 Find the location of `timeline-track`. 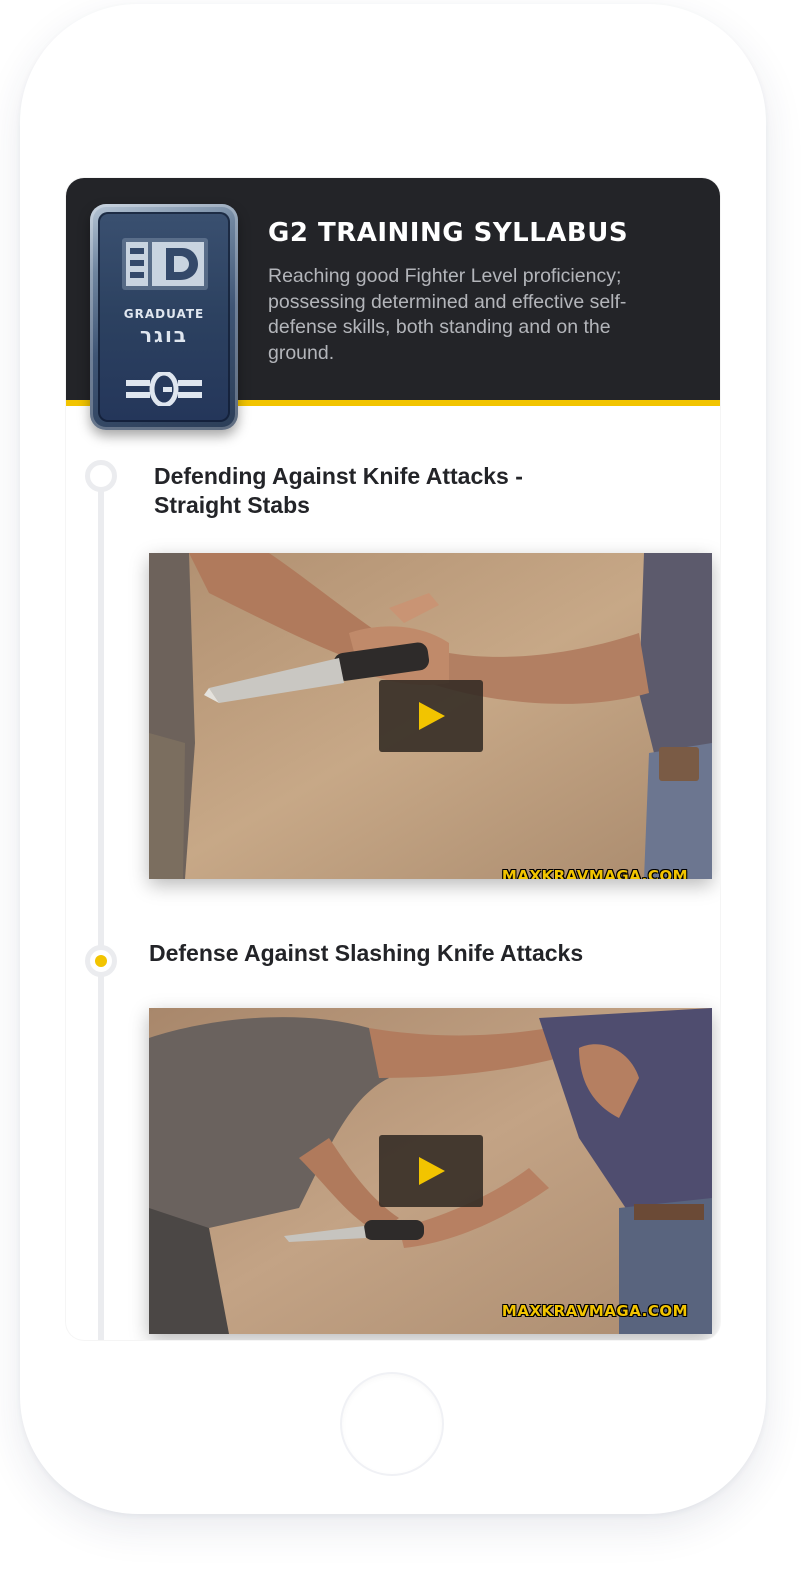

timeline-track is located at coordinates (101, 909).